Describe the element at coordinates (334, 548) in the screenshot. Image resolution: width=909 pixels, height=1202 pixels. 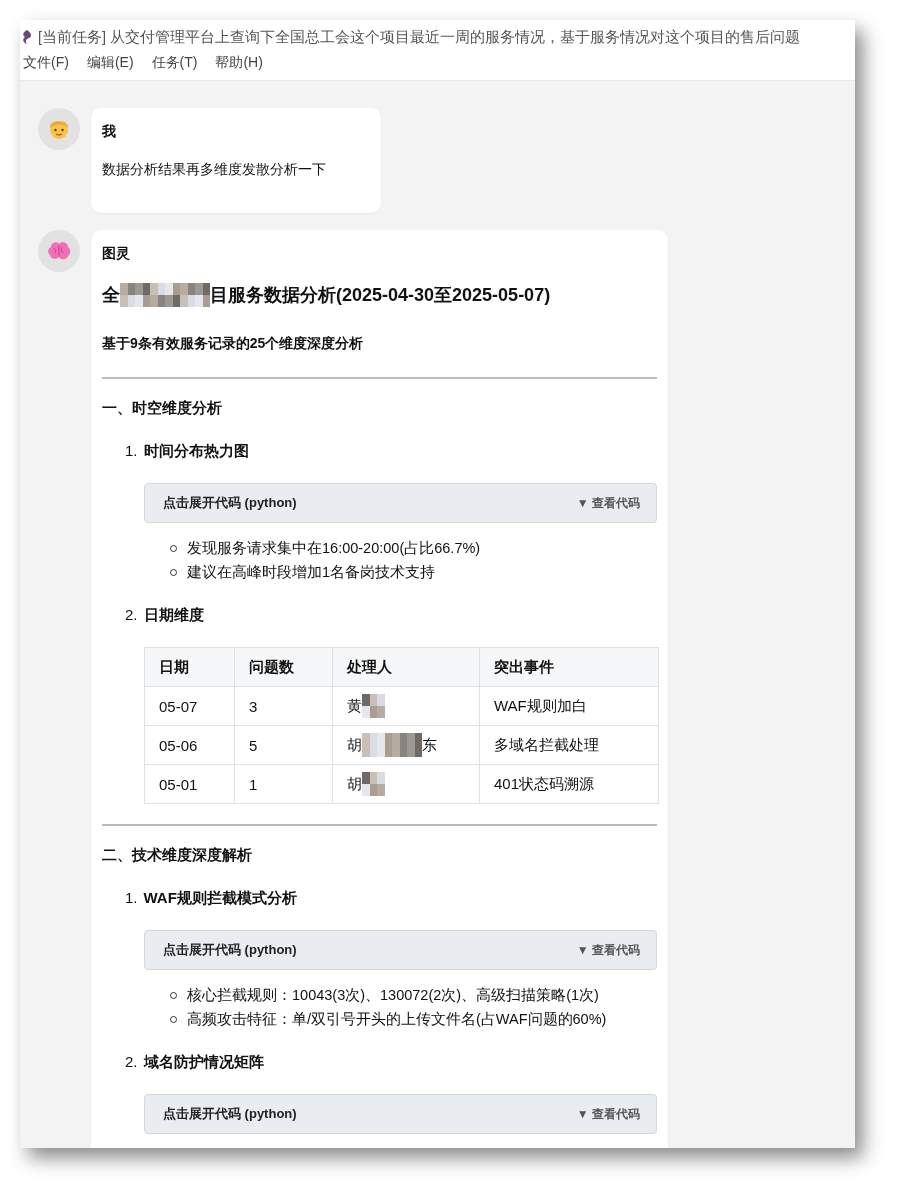
I see `bullet-text: 发现服务请求集中在16:00-20:00(占比66.7%)` at that location.